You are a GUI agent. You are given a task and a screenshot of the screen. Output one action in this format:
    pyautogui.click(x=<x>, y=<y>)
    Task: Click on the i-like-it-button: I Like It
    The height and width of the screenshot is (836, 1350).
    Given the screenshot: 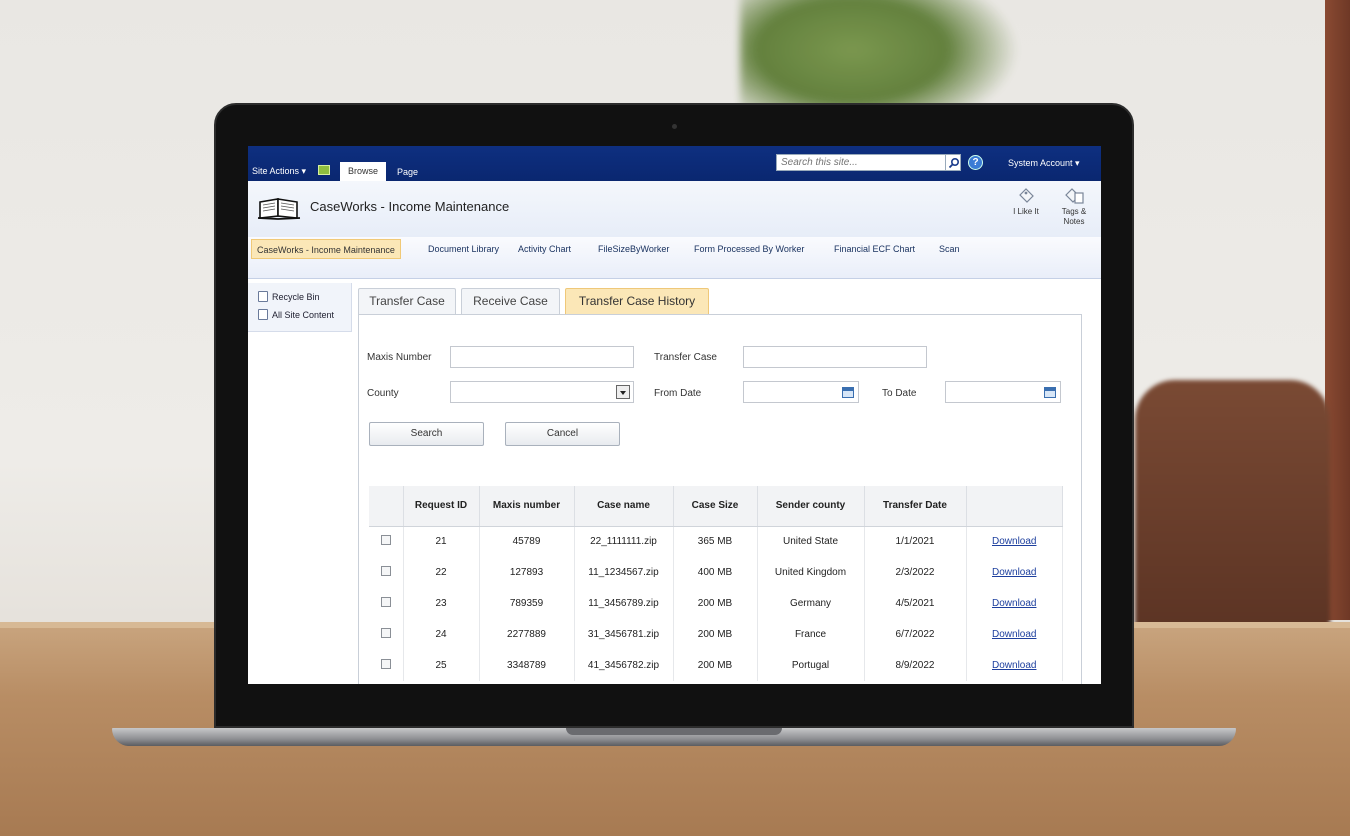 What is the action you would take?
    pyautogui.click(x=1026, y=201)
    